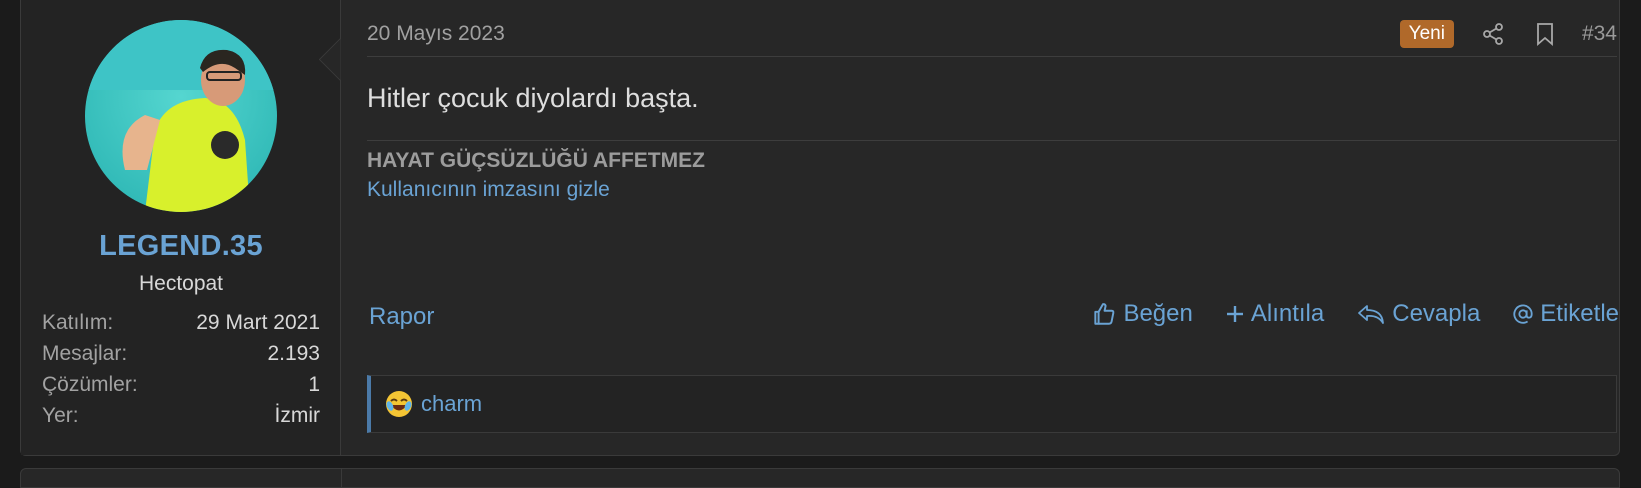 Image resolution: width=1641 pixels, height=488 pixels. What do you see at coordinates (992, 140) in the screenshot?
I see `signature-divider` at bounding box center [992, 140].